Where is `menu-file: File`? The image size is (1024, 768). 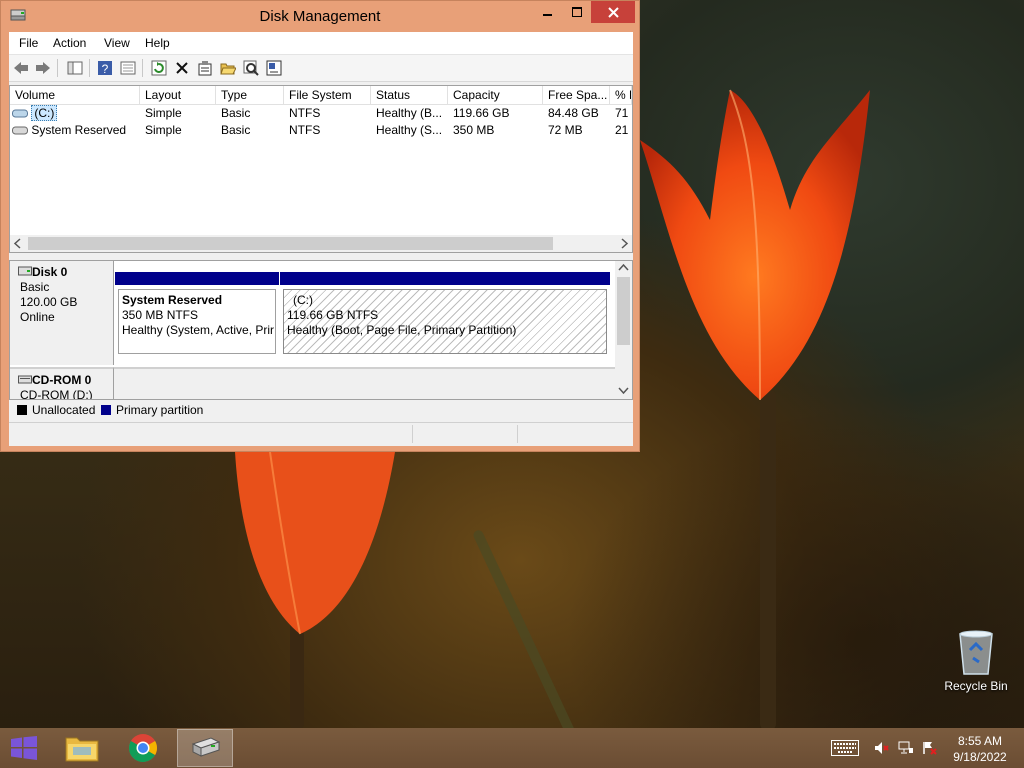 menu-file: File is located at coordinates (28, 43).